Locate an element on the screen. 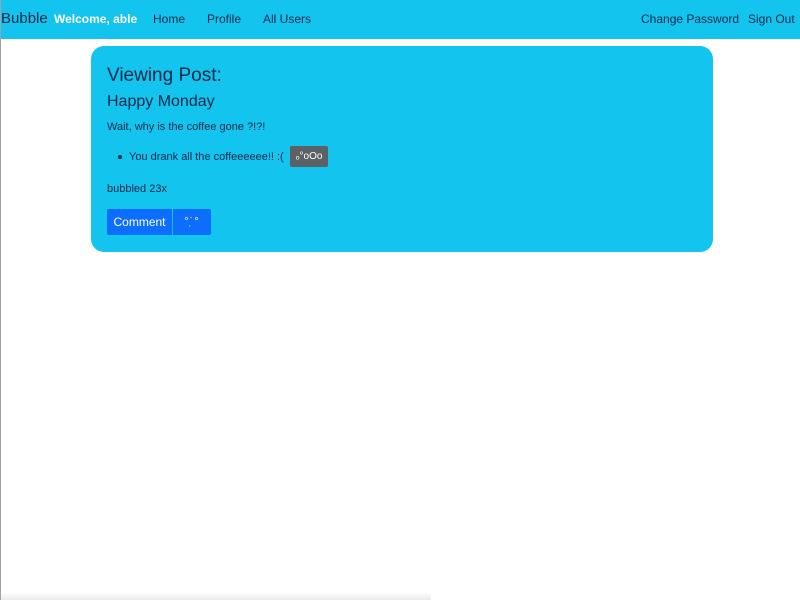 The width and height of the screenshot is (800, 600). nav-link-profile: Profile is located at coordinates (224, 19).